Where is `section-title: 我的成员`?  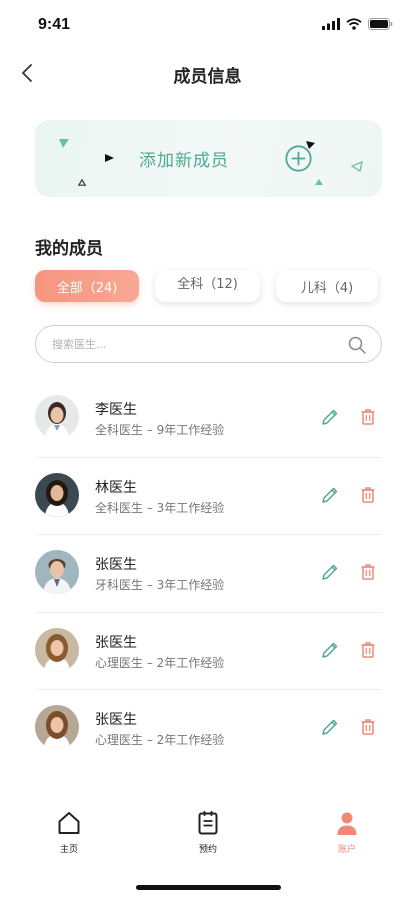 section-title: 我的成员 is located at coordinates (69, 249).